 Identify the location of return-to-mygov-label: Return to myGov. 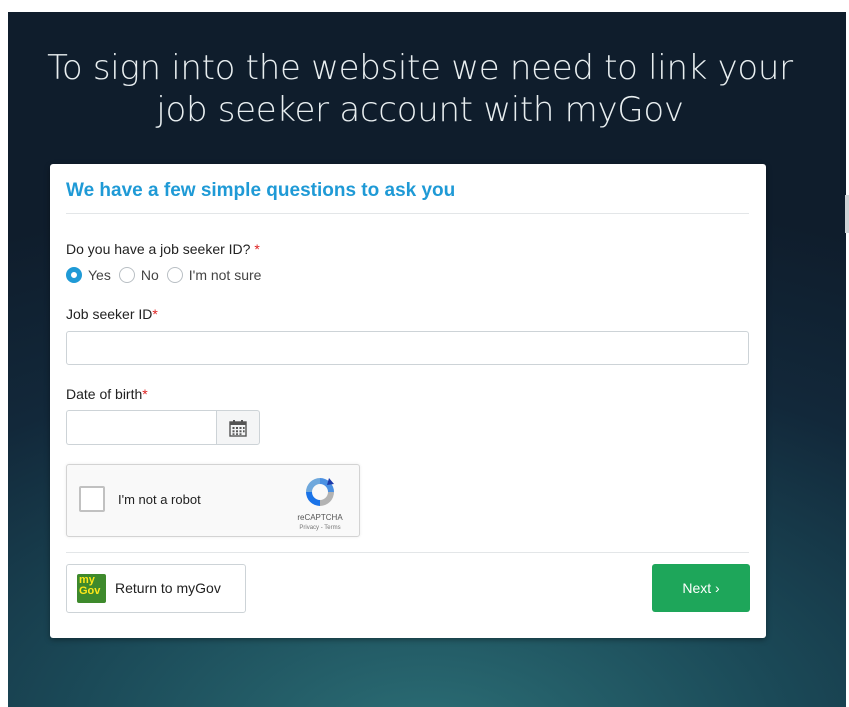
(168, 588).